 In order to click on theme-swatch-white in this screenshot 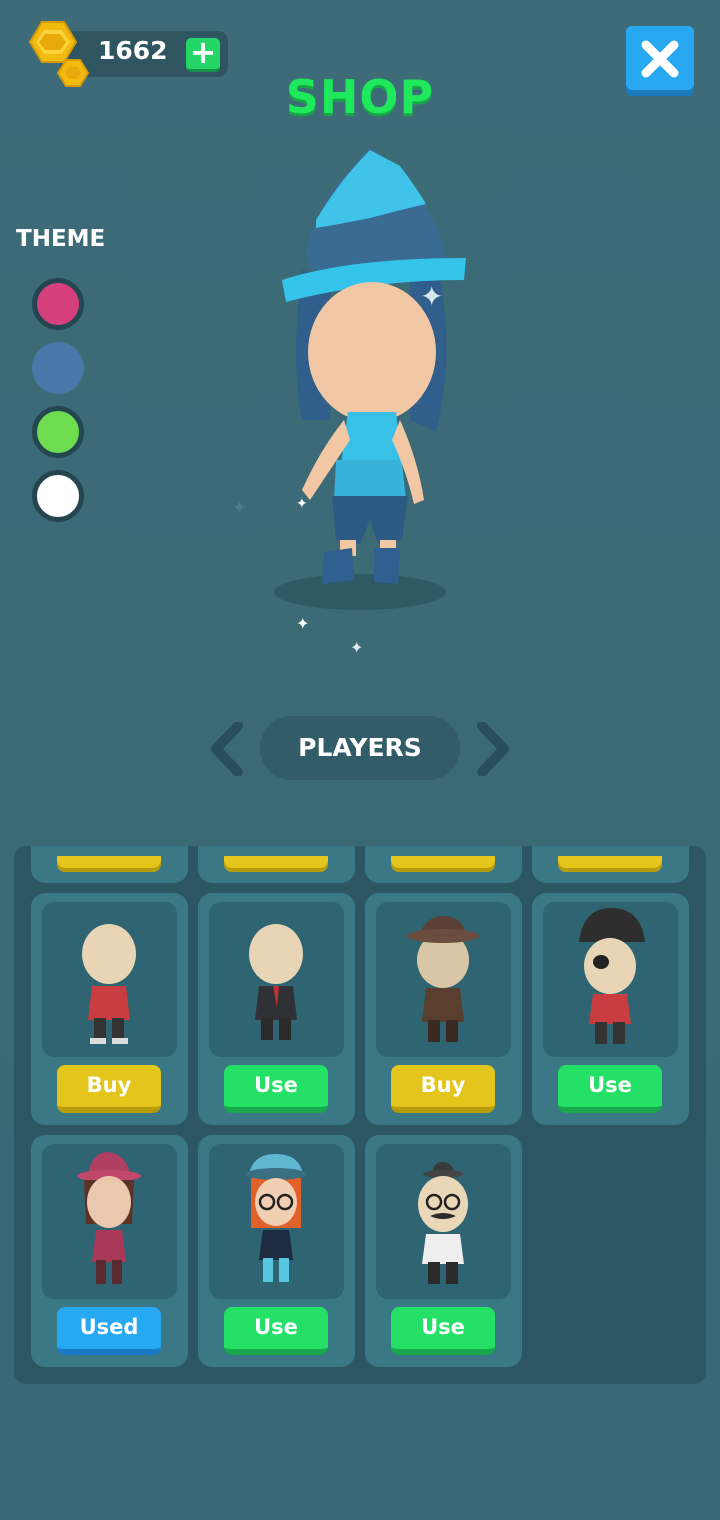, I will do `click(58, 496)`.